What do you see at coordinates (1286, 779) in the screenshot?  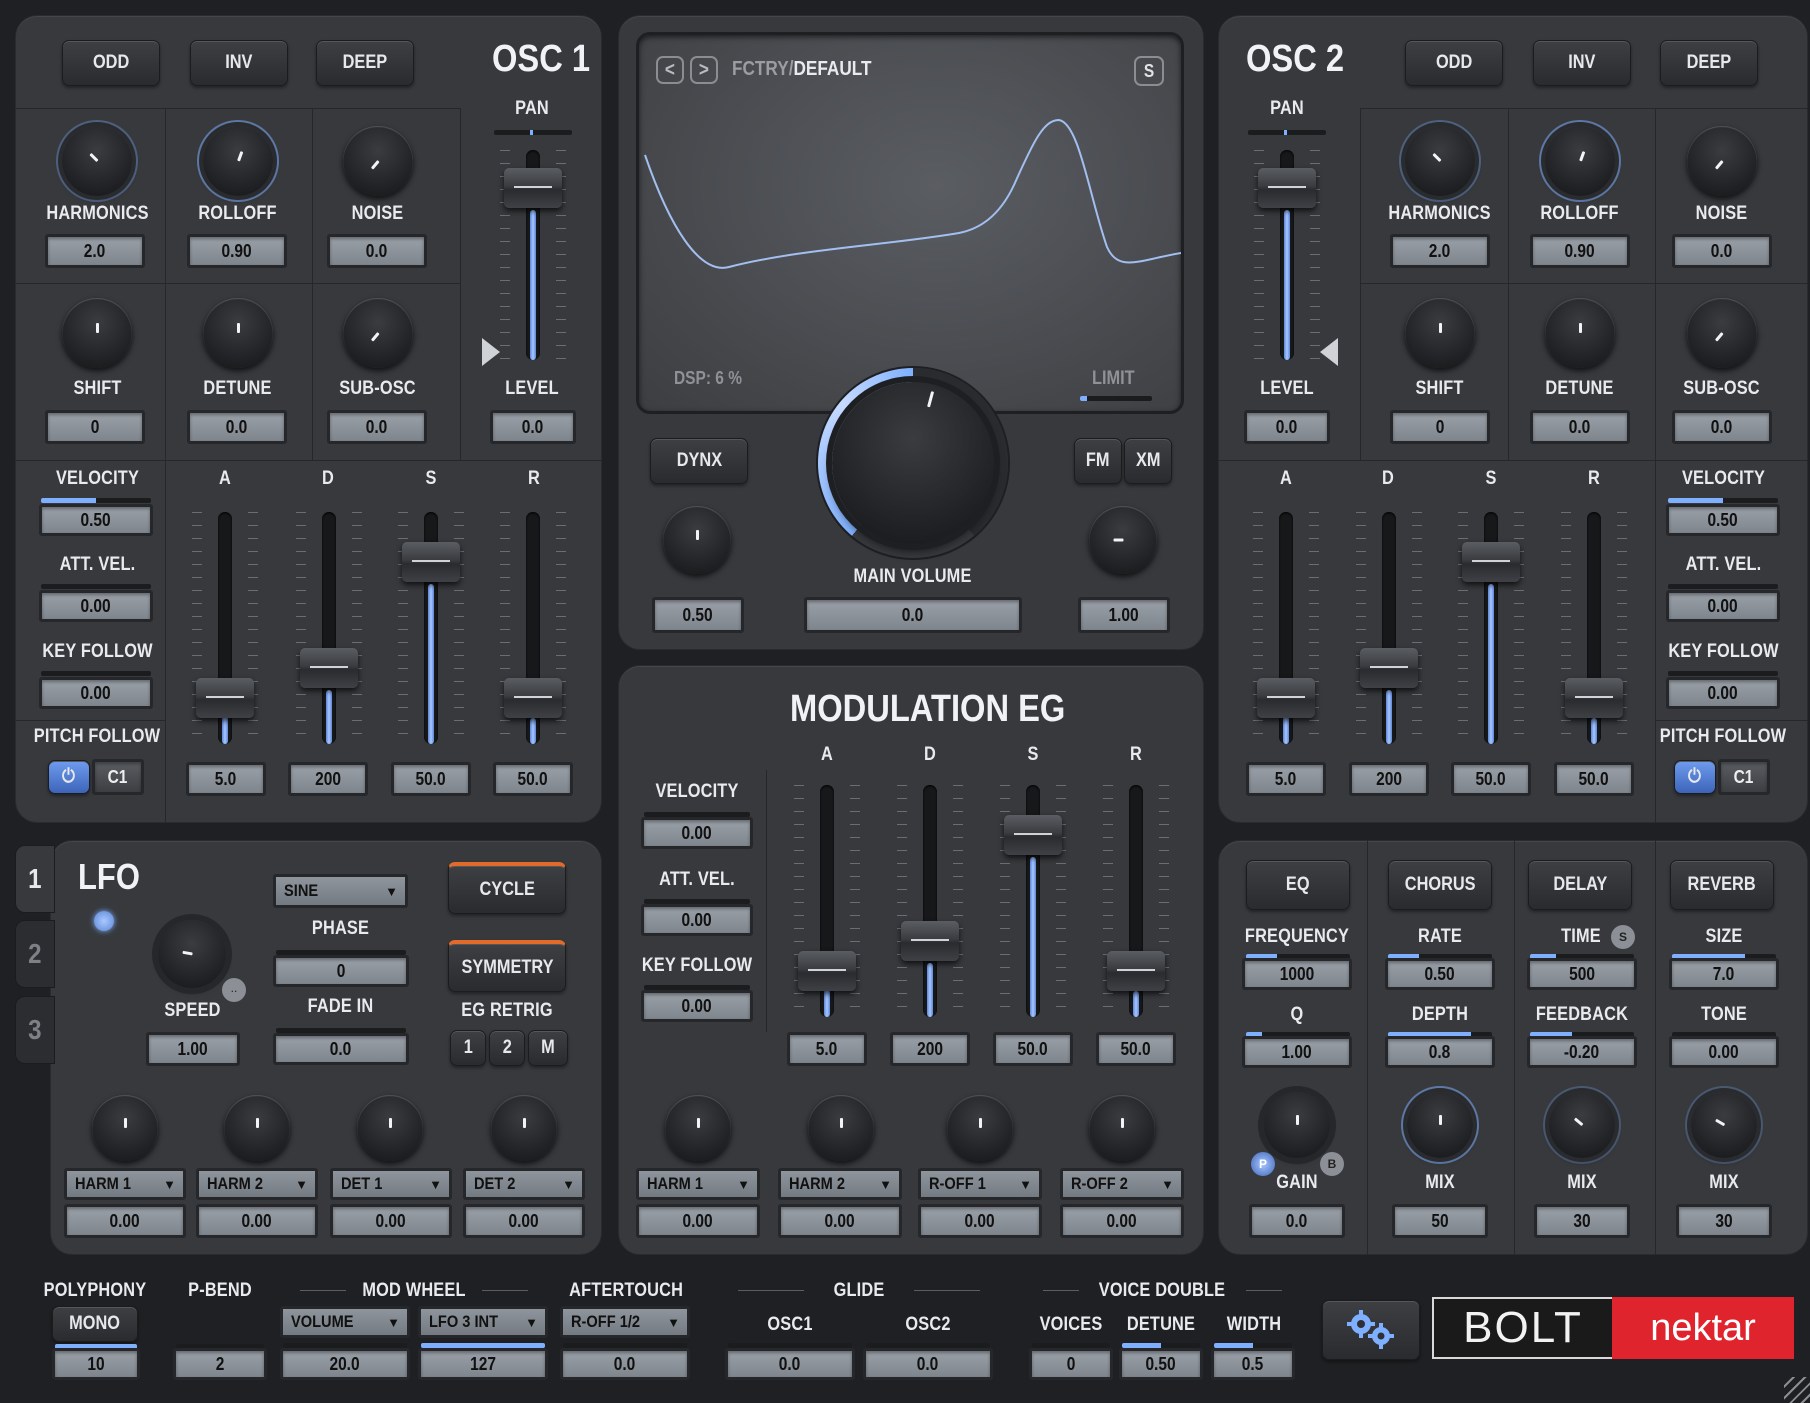 I see `osc2-attack-value: 5.0` at bounding box center [1286, 779].